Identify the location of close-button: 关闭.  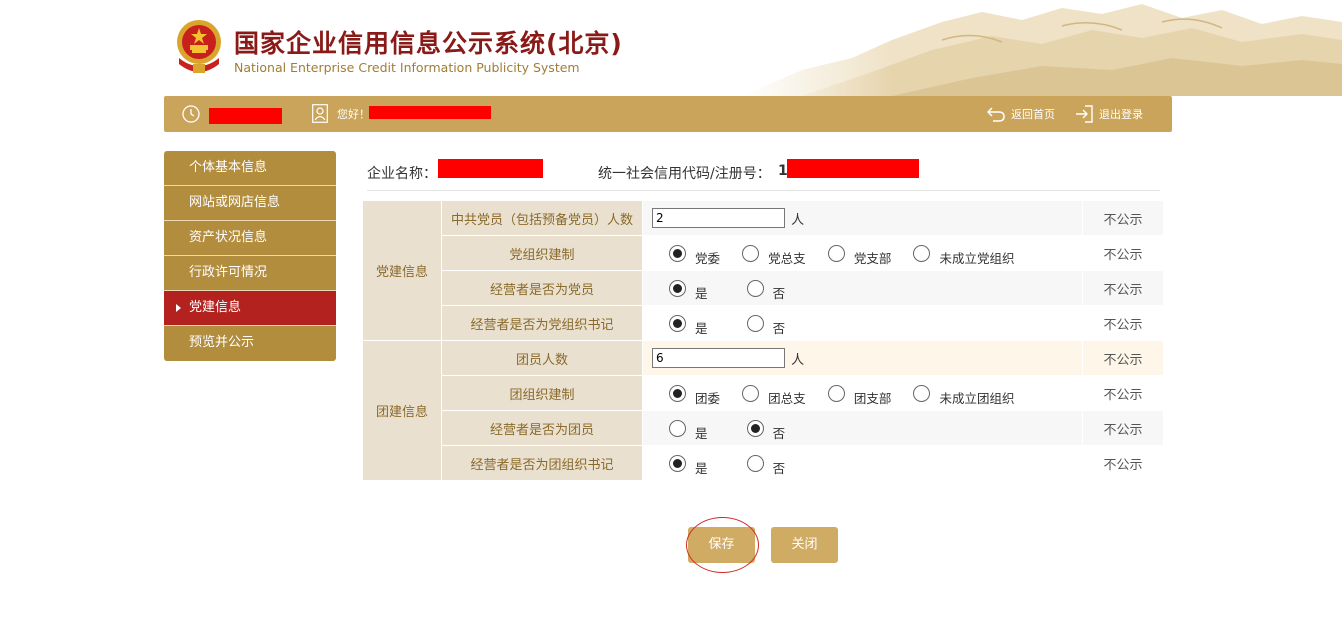
(804, 545).